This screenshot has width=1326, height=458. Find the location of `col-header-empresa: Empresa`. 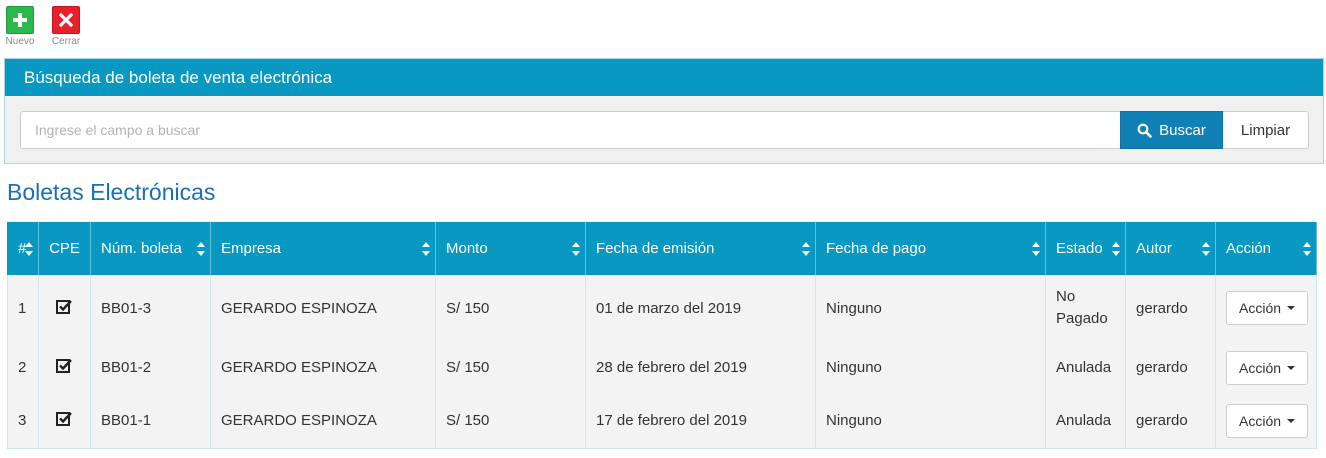

col-header-empresa: Empresa is located at coordinates (323, 248).